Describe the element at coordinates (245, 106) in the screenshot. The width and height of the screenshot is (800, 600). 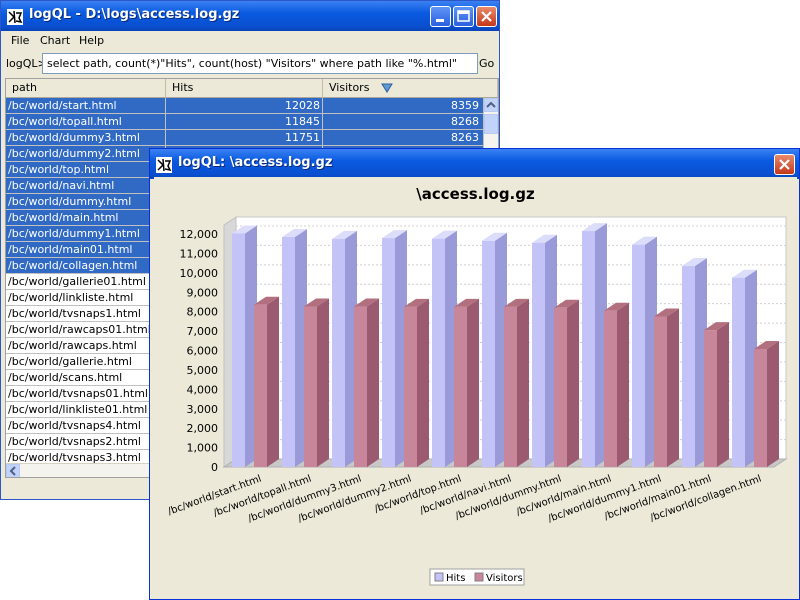
I see `table-row: /bc/world/start.html 12028 8359` at that location.